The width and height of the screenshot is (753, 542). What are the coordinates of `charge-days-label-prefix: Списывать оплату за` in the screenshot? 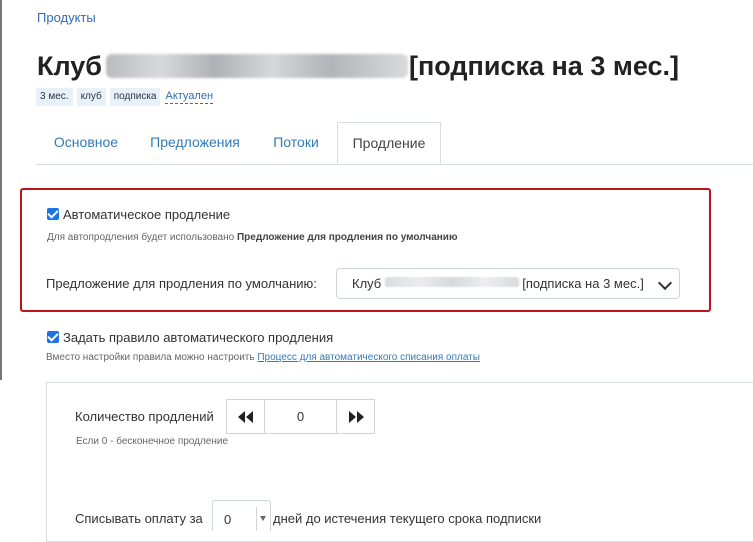 It's located at (139, 518).